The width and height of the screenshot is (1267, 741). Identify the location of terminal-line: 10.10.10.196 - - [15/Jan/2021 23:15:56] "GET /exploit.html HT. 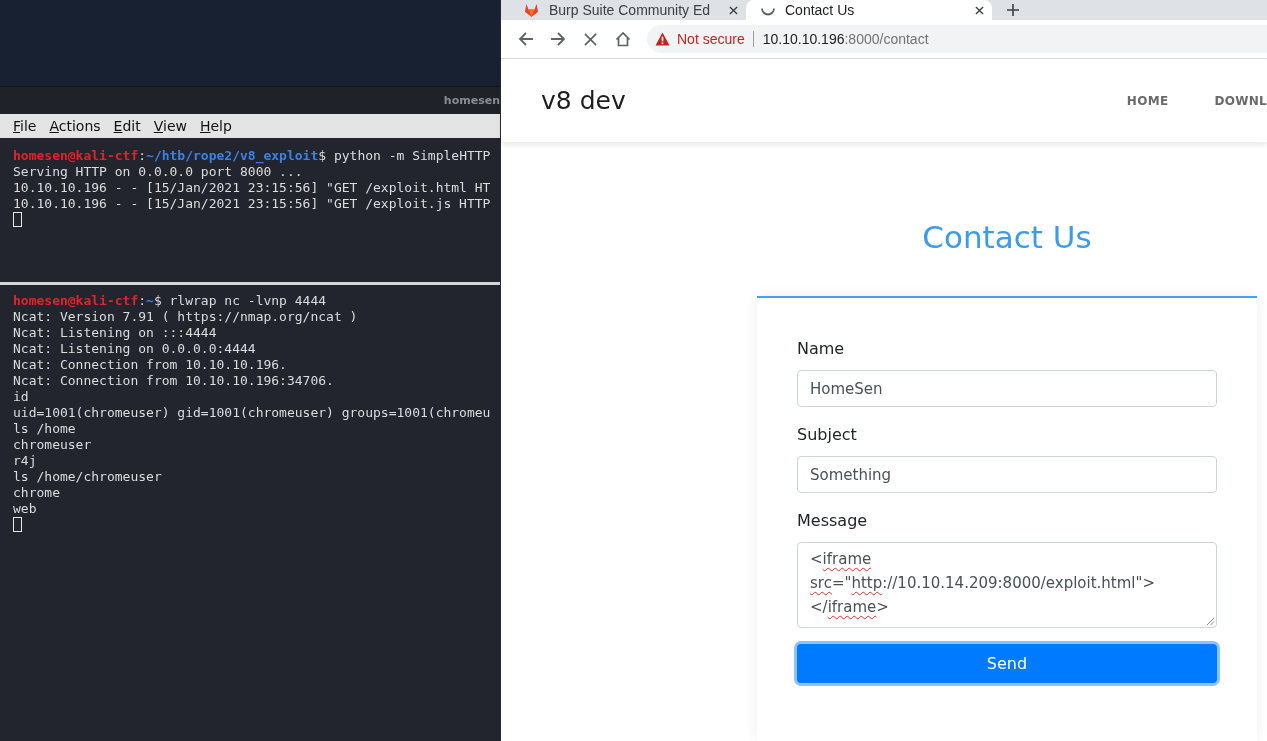
(252, 188).